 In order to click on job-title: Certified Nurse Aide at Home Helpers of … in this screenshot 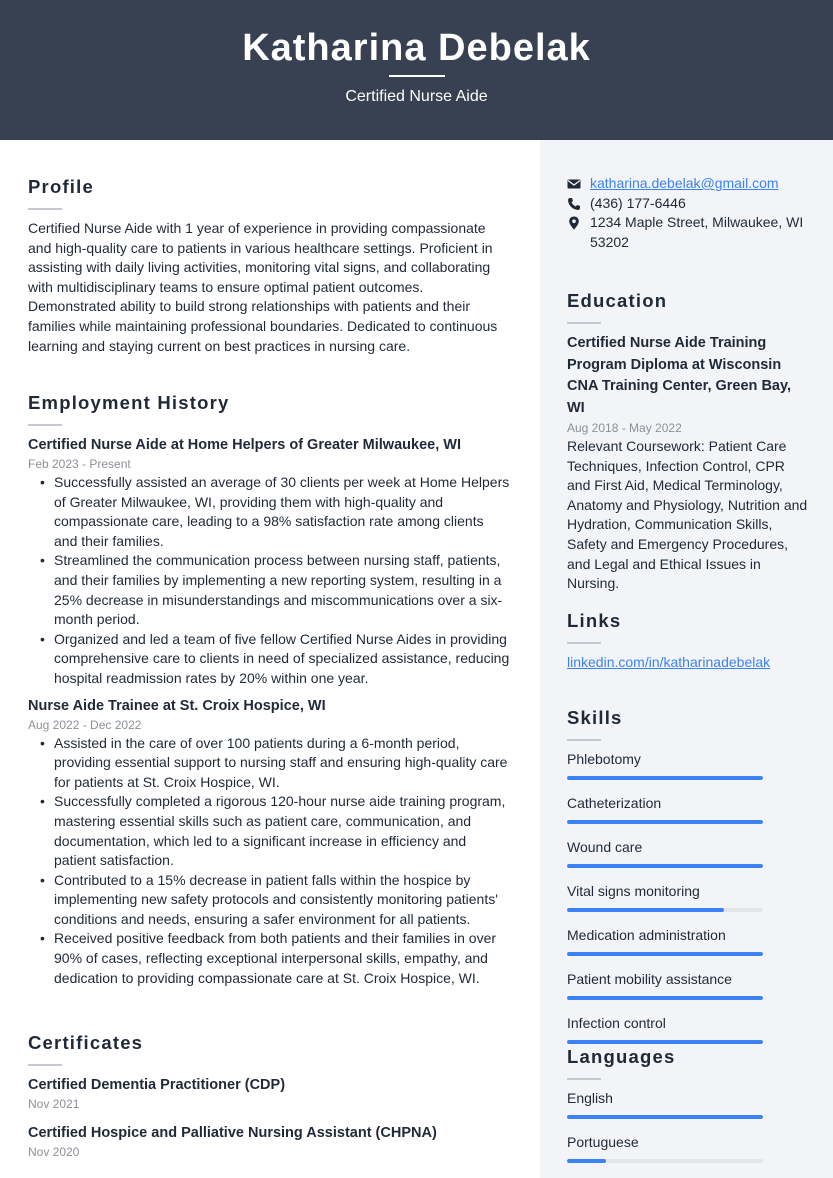, I will do `click(244, 445)`.